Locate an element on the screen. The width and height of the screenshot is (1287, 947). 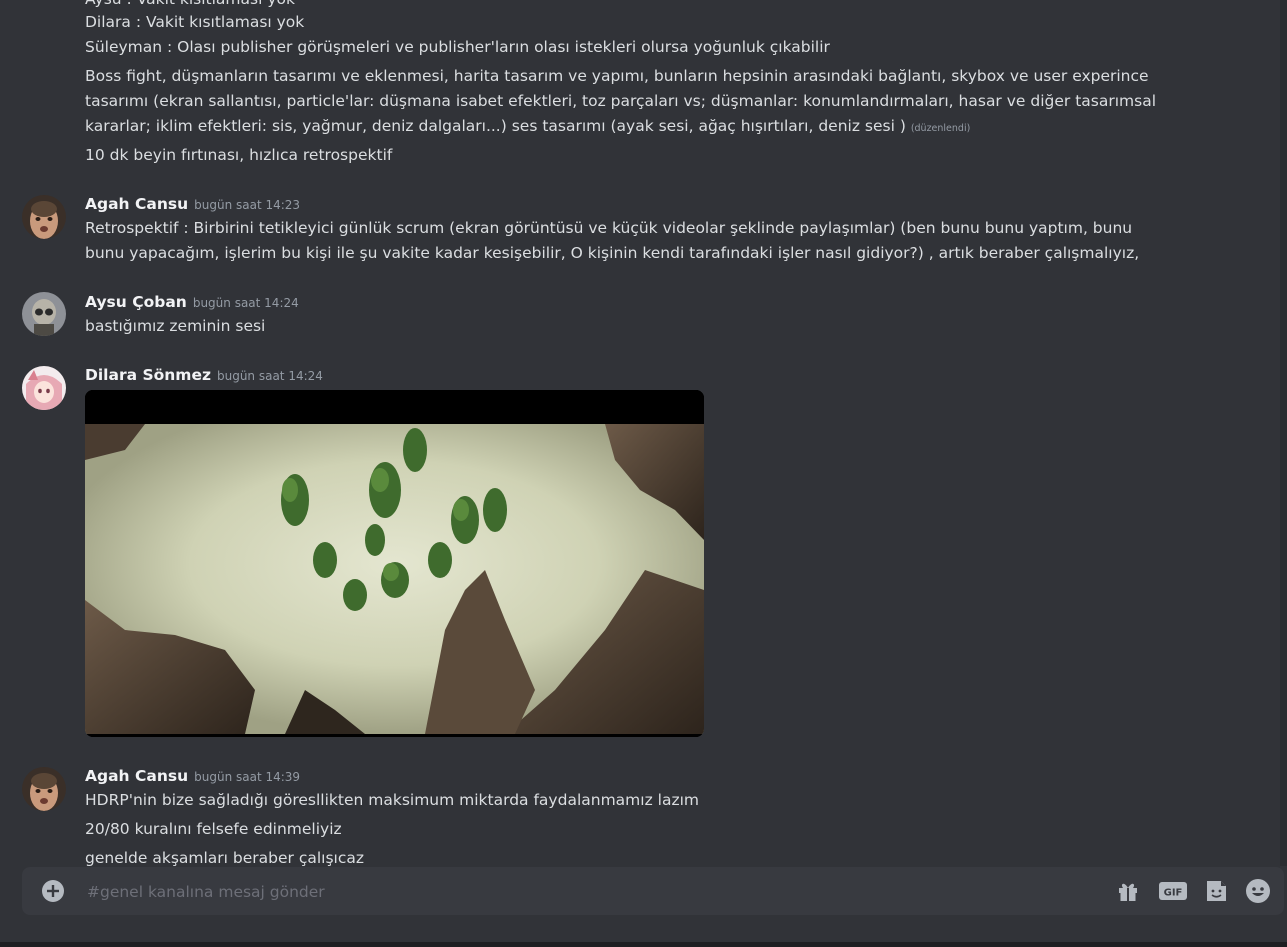
scrollbar is located at coordinates (1283, 433).